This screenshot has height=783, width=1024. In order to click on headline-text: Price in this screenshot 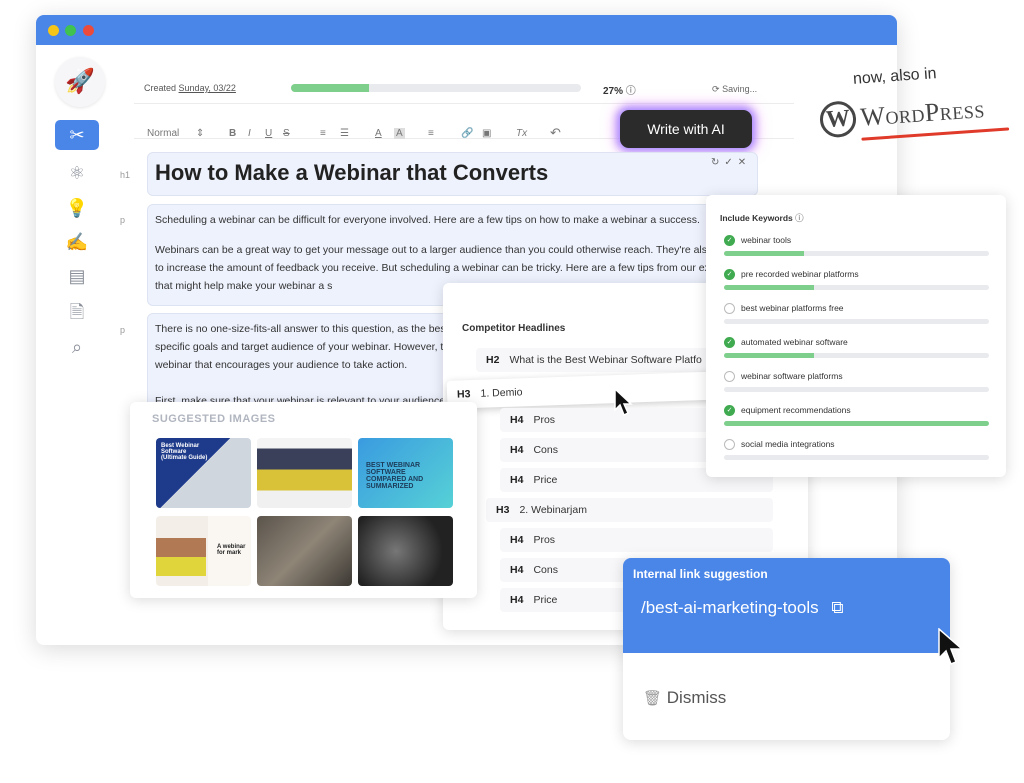, I will do `click(545, 480)`.